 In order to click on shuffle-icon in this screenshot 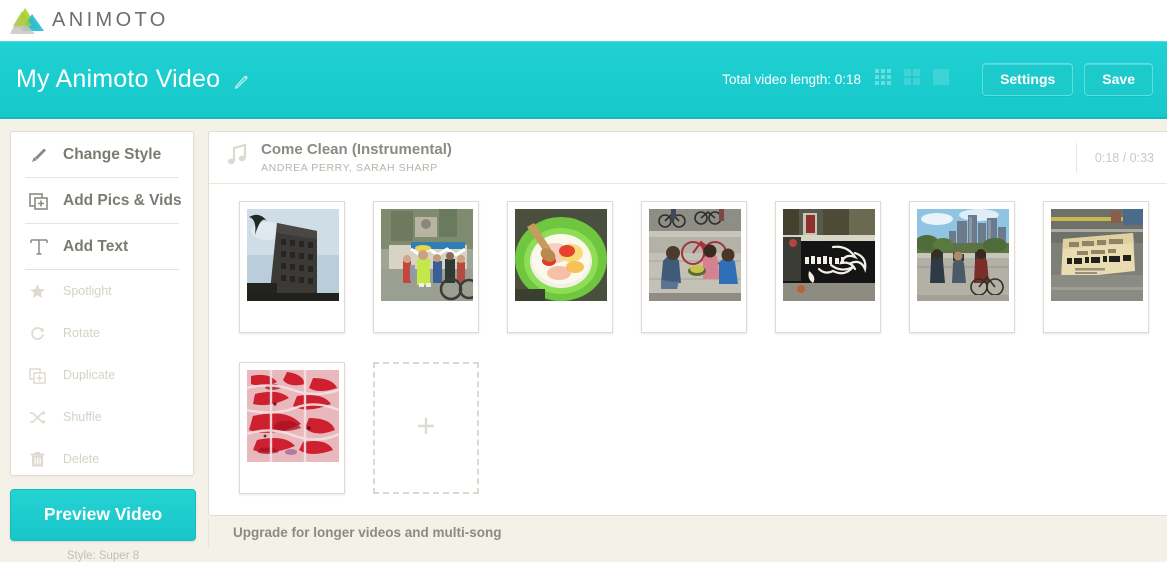, I will do `click(42, 417)`.